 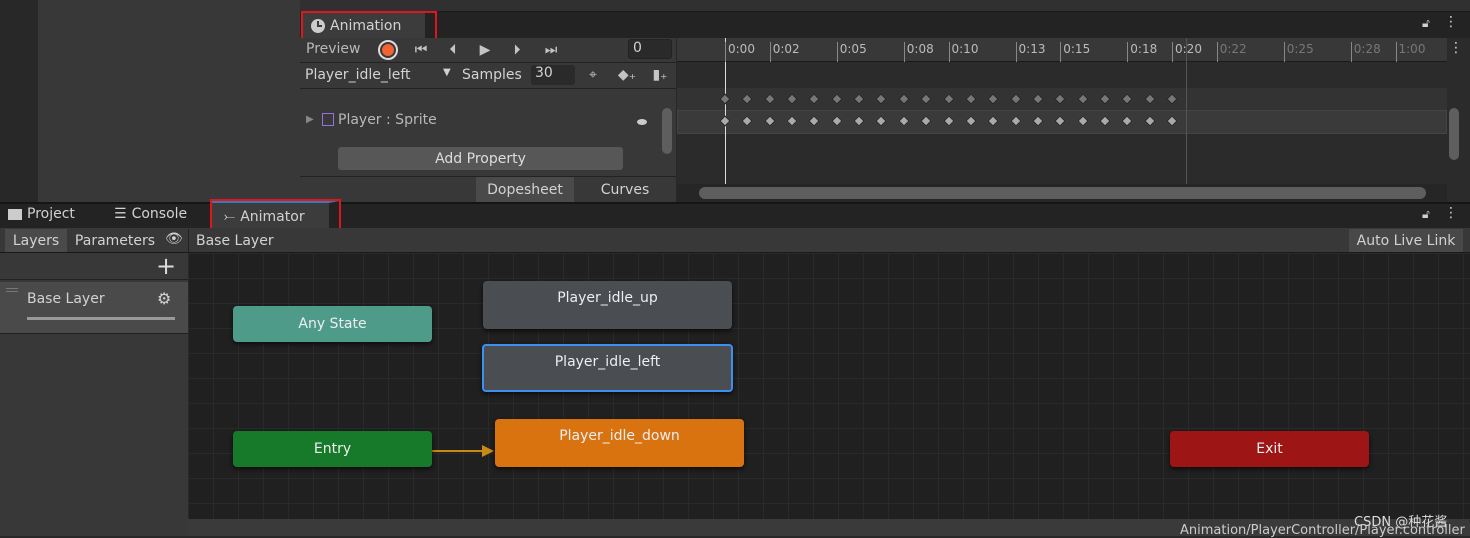 I want to click on layer-name: Base Layer, so click(x=66, y=299).